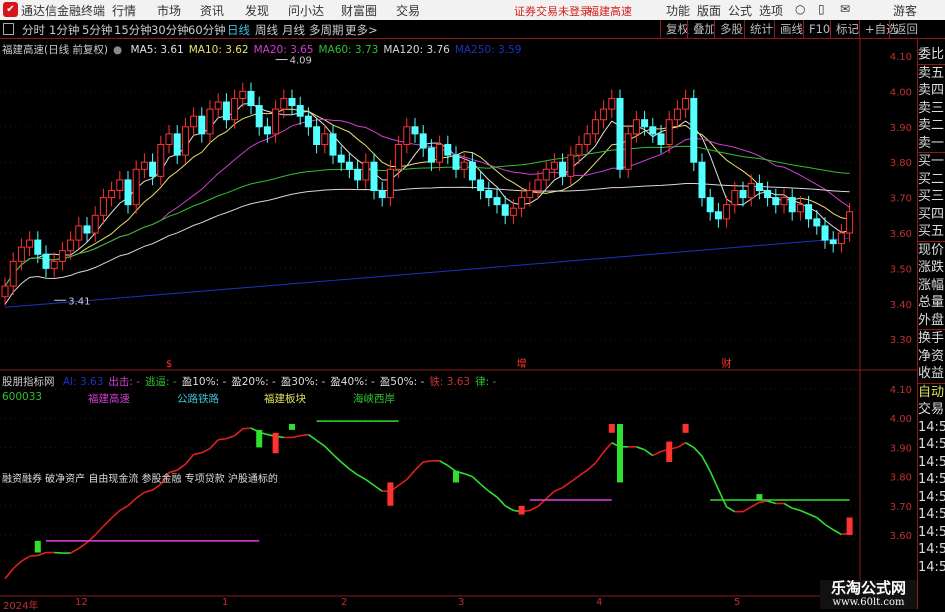 This screenshot has height=612, width=945. What do you see at coordinates (901, 199) in the screenshot?
I see `y-tick-label: 3.70` at bounding box center [901, 199].